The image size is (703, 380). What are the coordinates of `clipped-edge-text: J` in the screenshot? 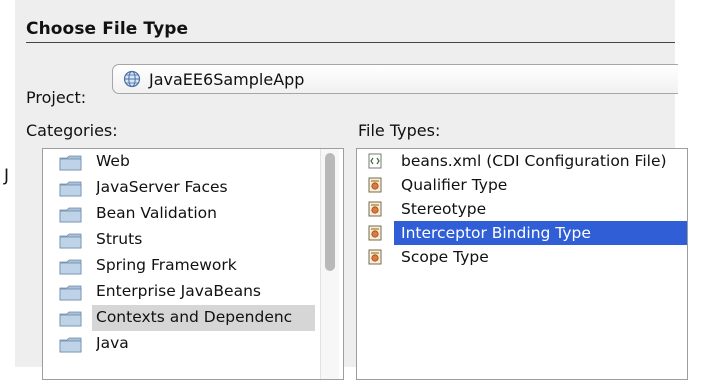 It's located at (7, 176).